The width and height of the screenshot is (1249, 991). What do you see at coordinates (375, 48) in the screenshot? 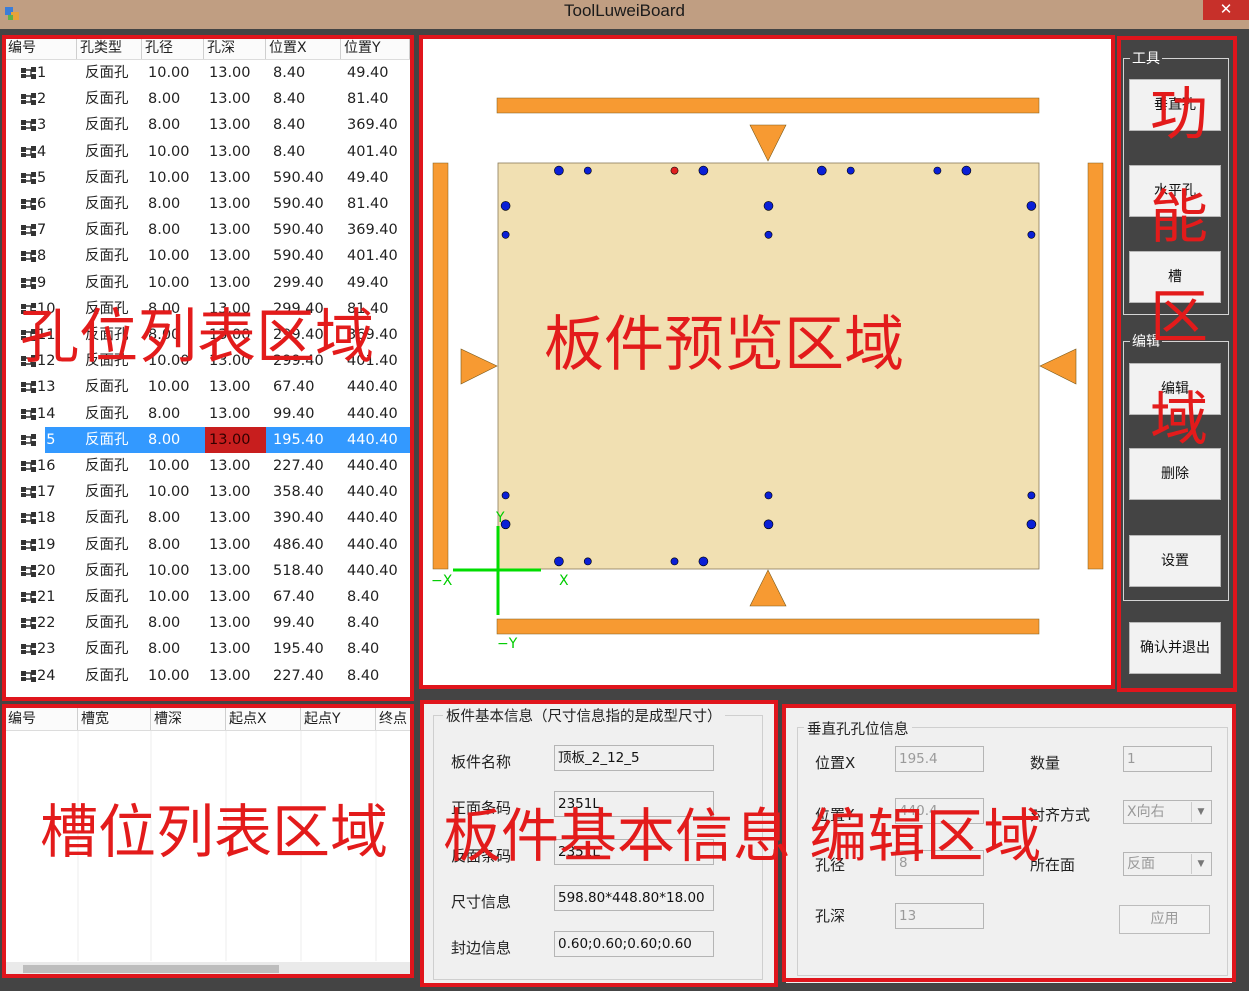
I see `header-pos-y: 位置Y` at bounding box center [375, 48].